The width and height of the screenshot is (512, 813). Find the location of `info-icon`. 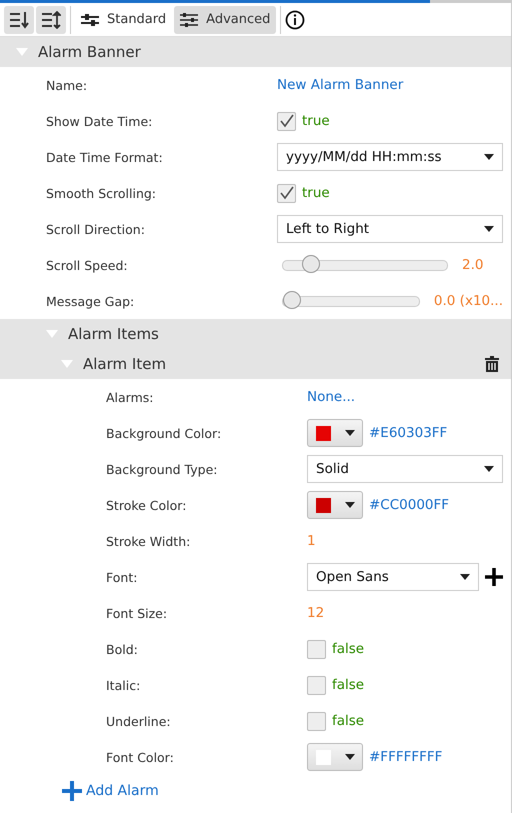

info-icon is located at coordinates (295, 20).